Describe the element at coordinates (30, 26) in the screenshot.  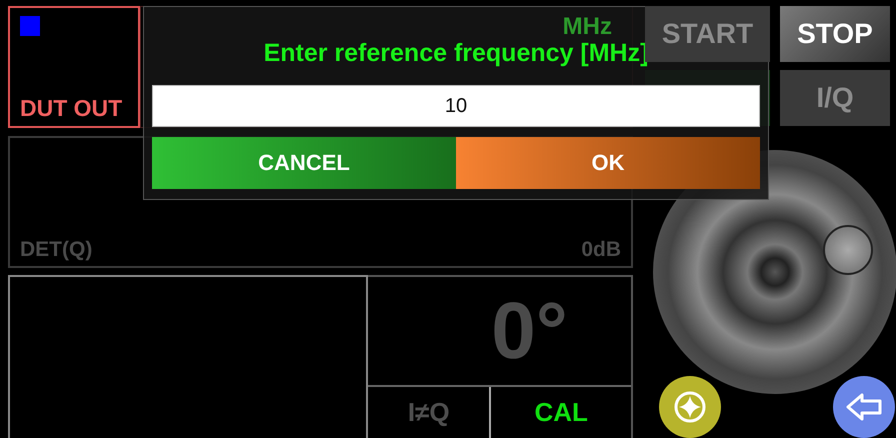
I see `indicator-icon` at that location.